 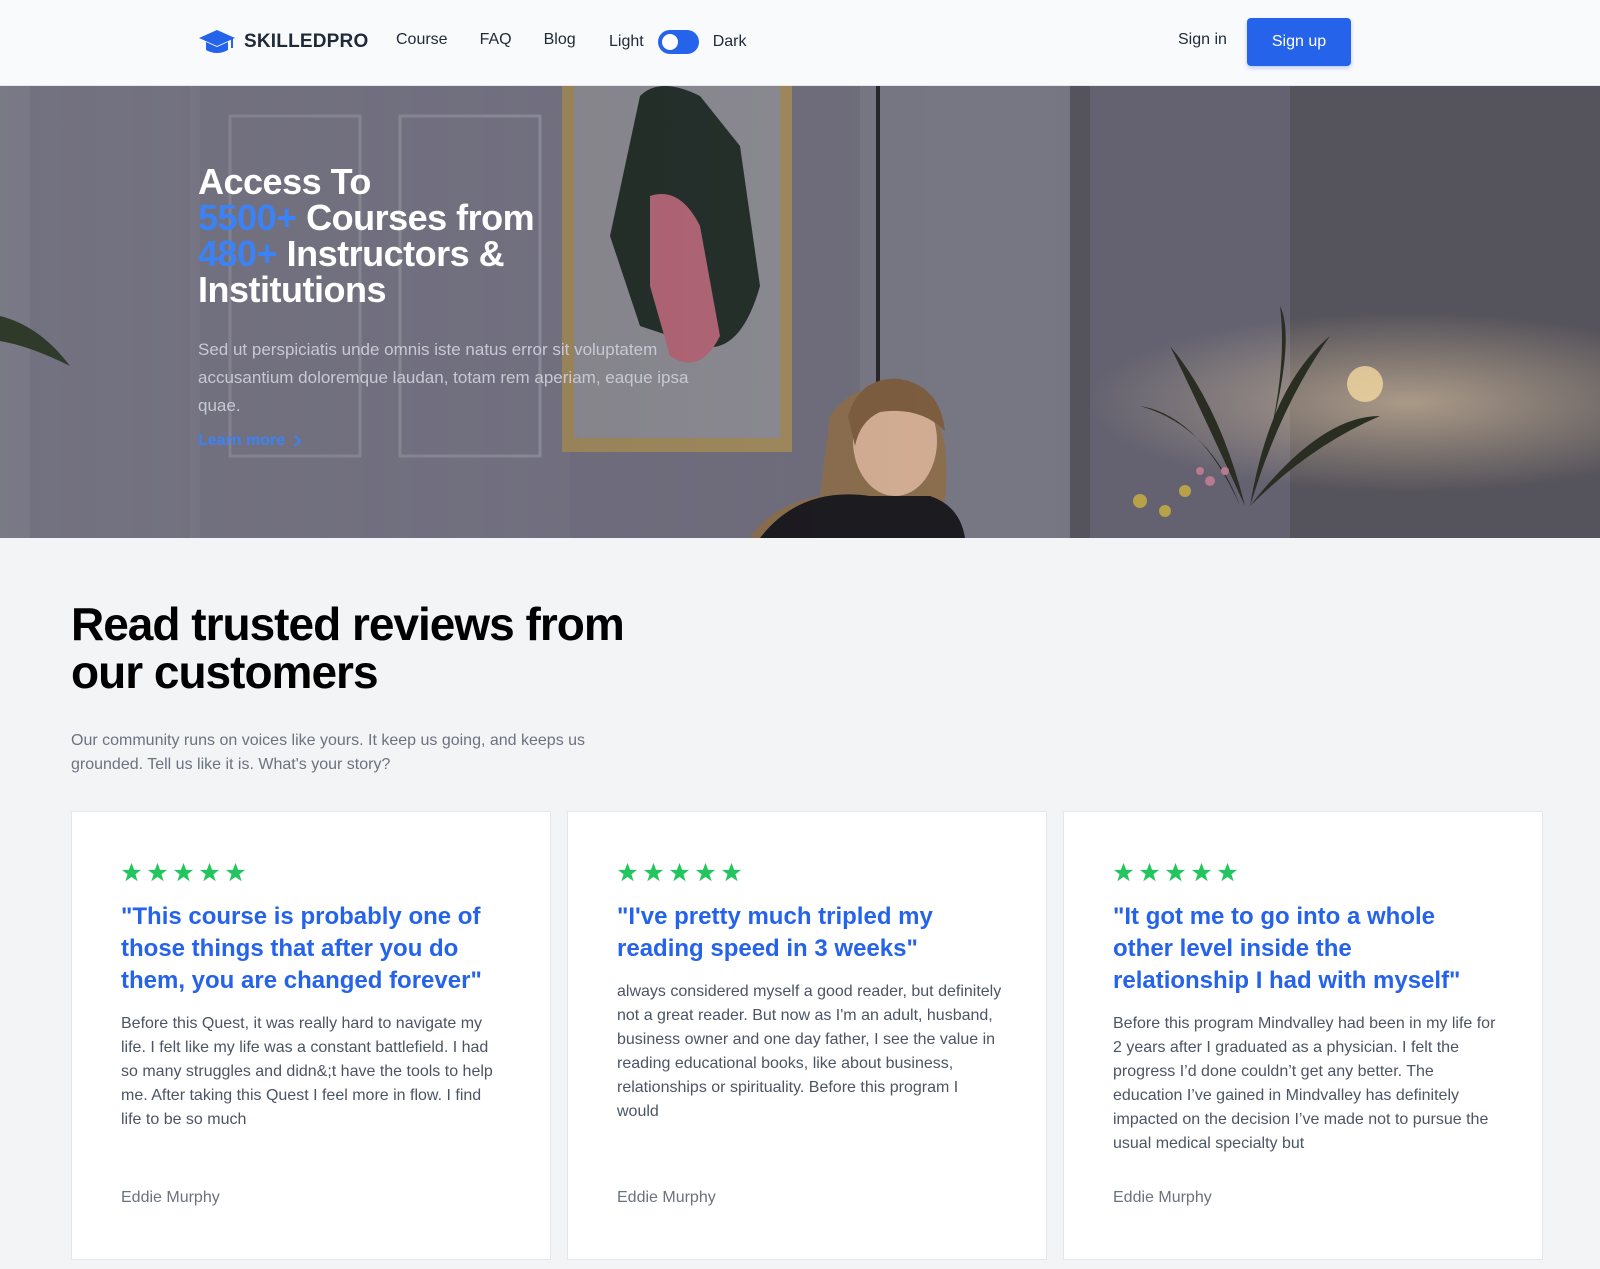 I want to click on hero-instructors-count: 480+, so click(x=238, y=253).